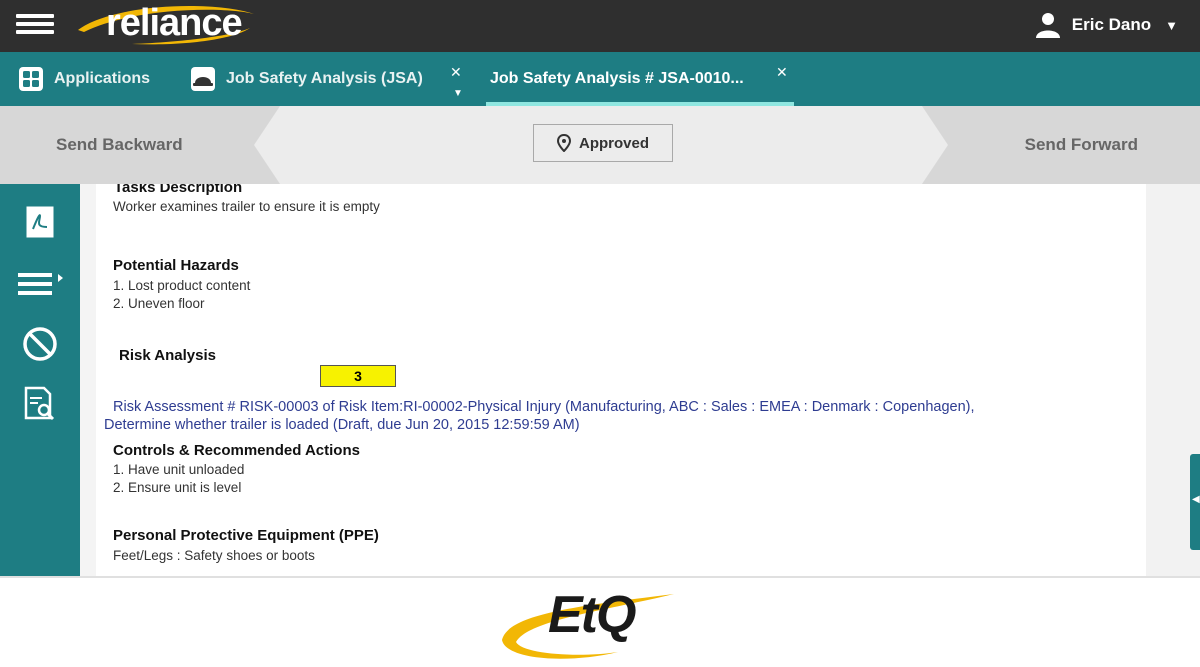  Describe the element at coordinates (167, 355) in the screenshot. I see `risk-analysis-title: Risk Analysis` at that location.